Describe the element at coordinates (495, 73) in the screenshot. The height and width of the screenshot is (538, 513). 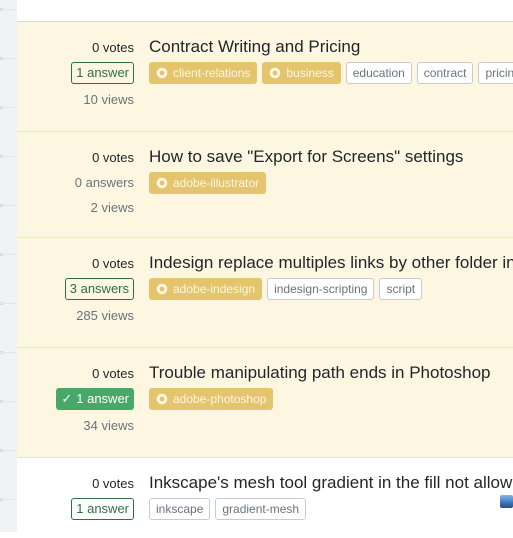
I see `tag-pricing: pricing` at that location.